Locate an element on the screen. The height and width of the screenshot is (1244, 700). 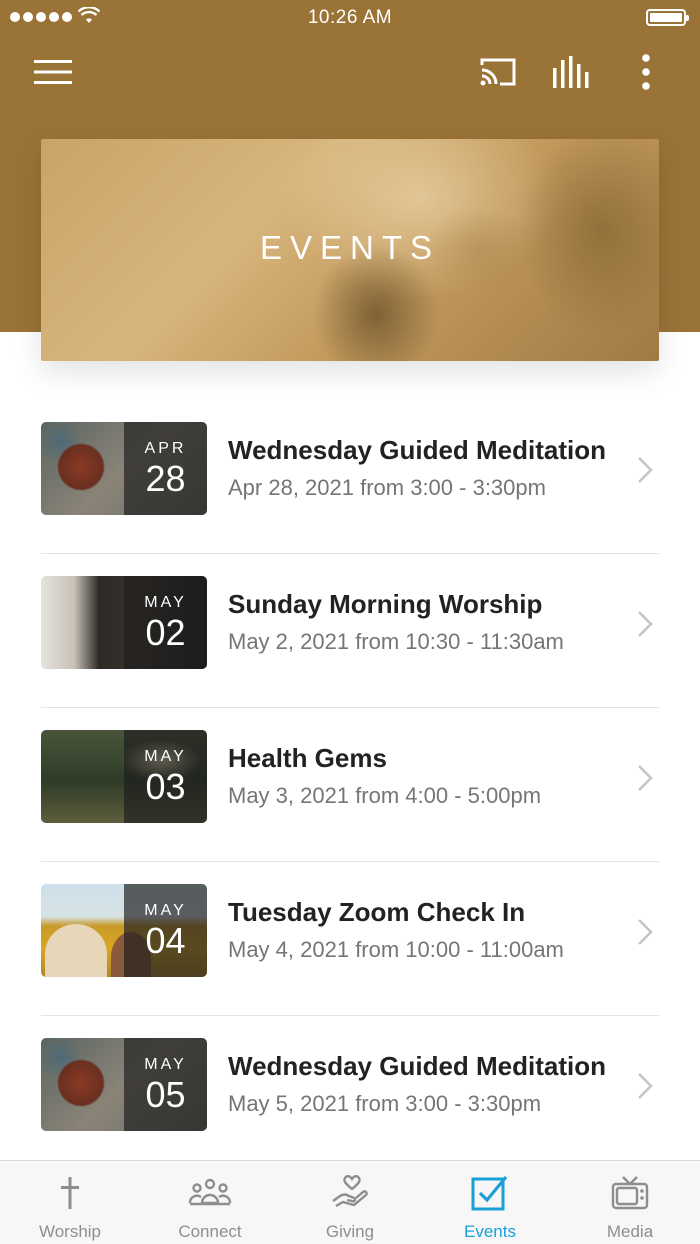
cast-button is located at coordinates (498, 72).